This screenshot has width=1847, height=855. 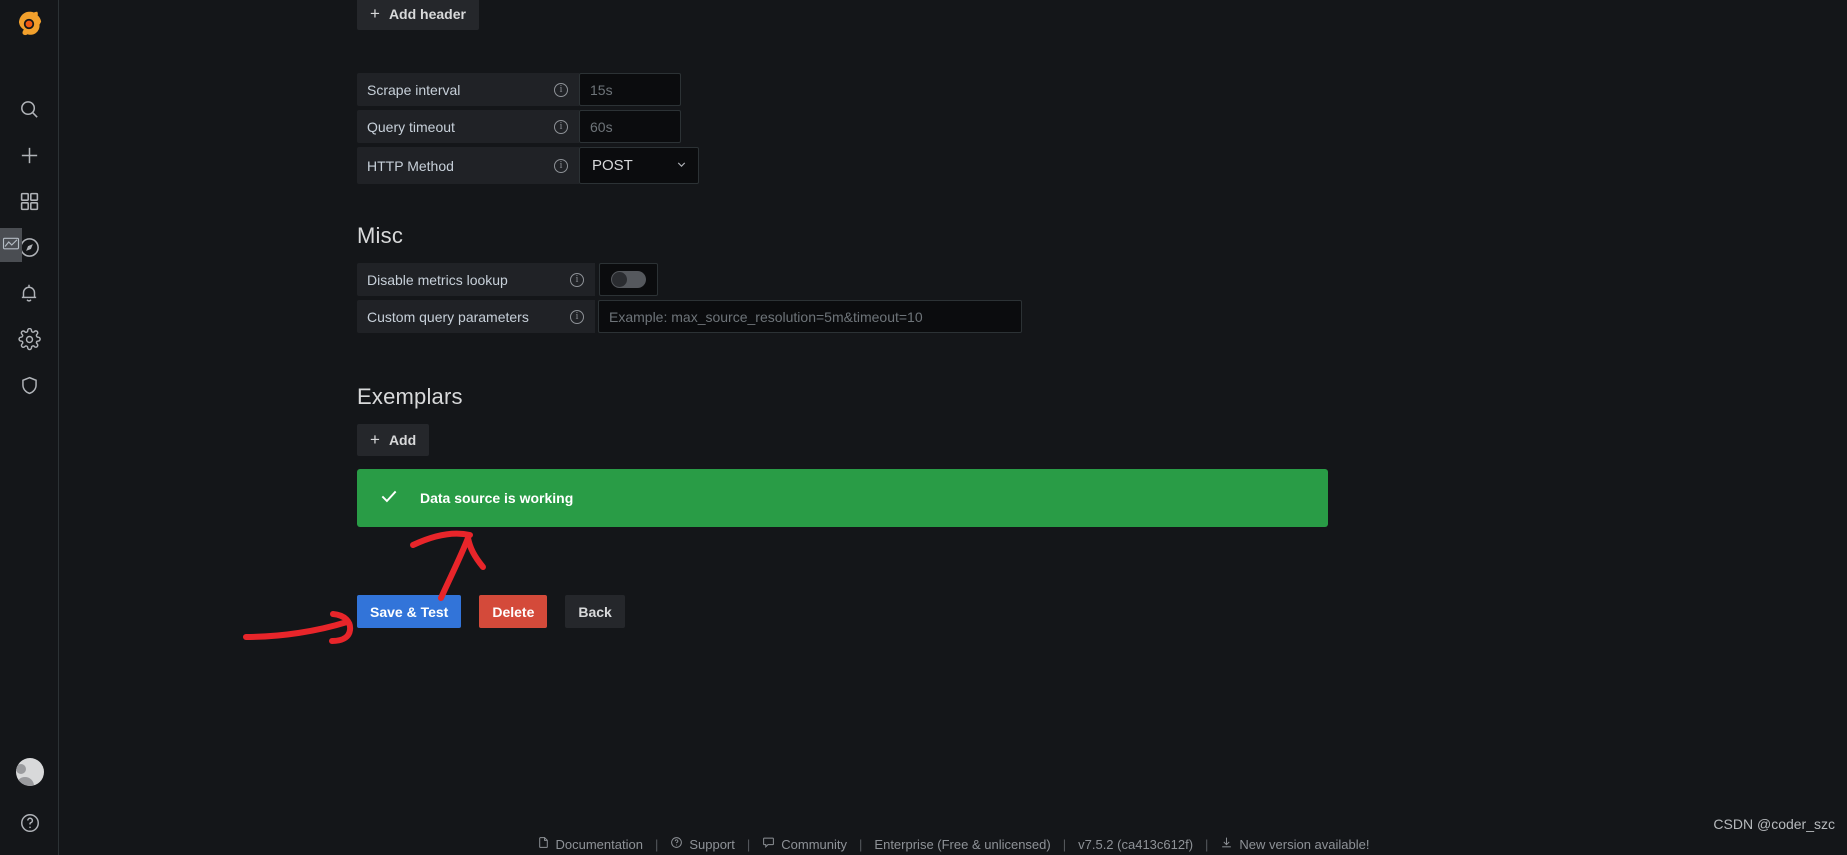 I want to click on footer-edition: Enterprise (Free & unlicensed), so click(x=962, y=844).